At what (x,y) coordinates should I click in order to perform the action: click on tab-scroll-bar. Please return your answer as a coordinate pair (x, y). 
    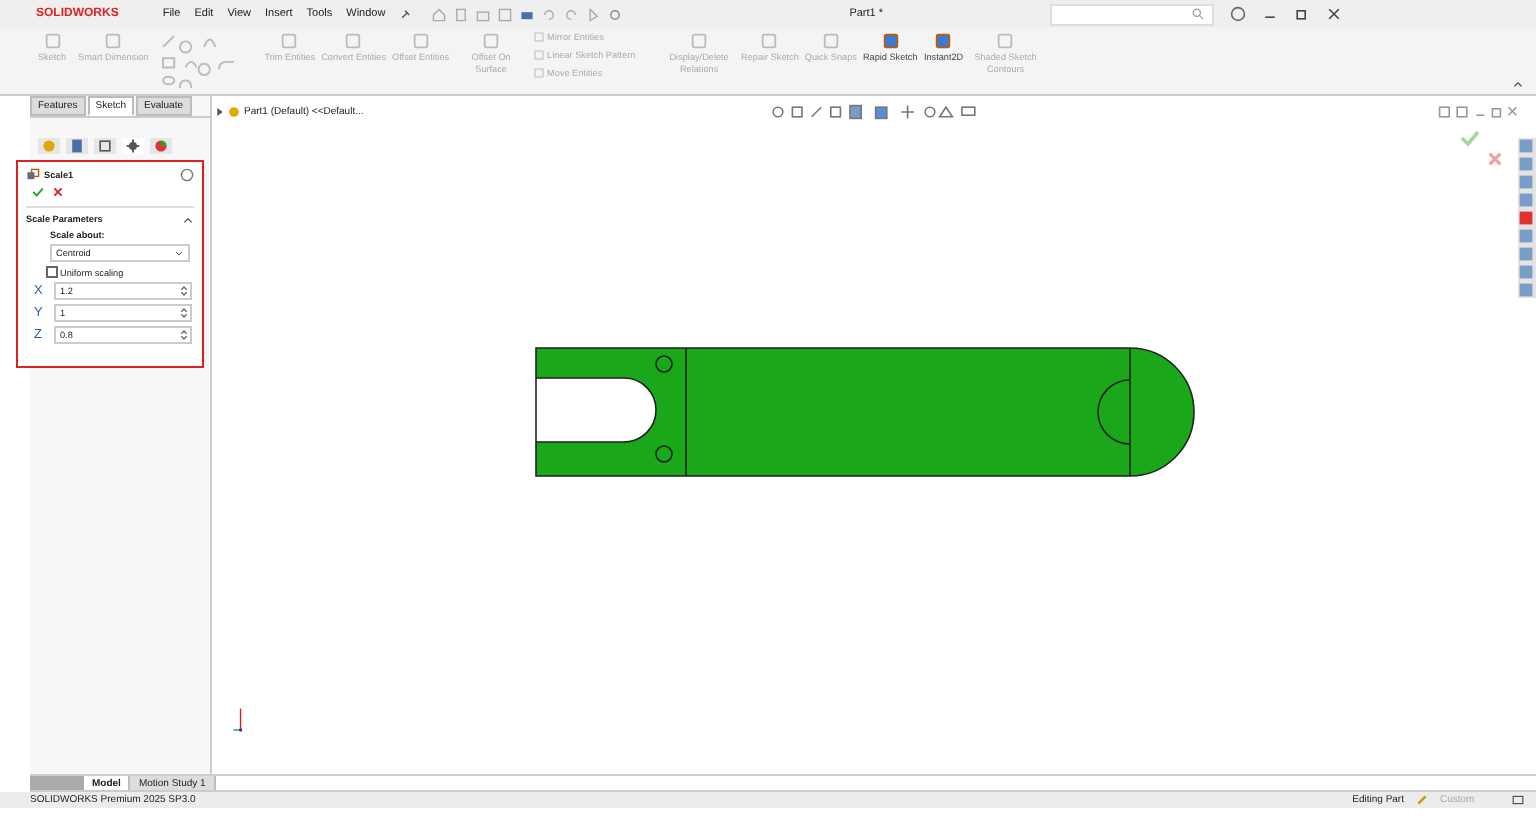
    Looking at the image, I should click on (57, 783).